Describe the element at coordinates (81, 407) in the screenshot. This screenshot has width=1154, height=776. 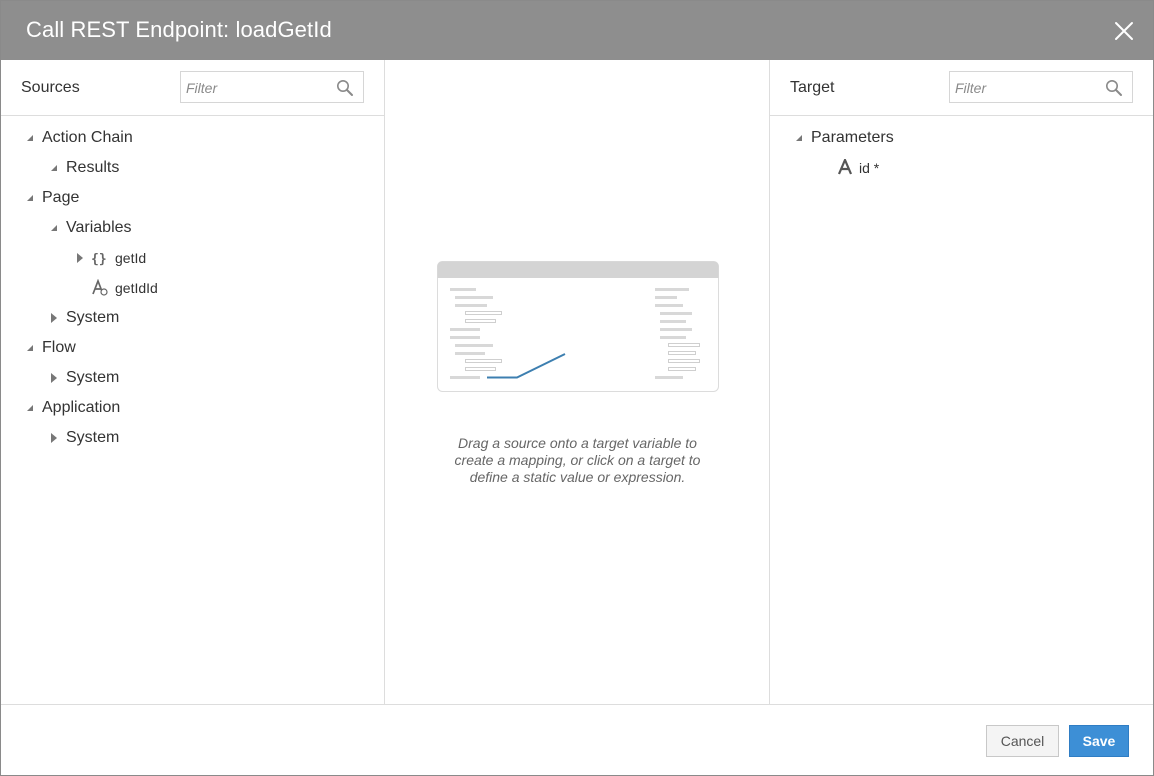
I see `tree-node-label: Application` at that location.